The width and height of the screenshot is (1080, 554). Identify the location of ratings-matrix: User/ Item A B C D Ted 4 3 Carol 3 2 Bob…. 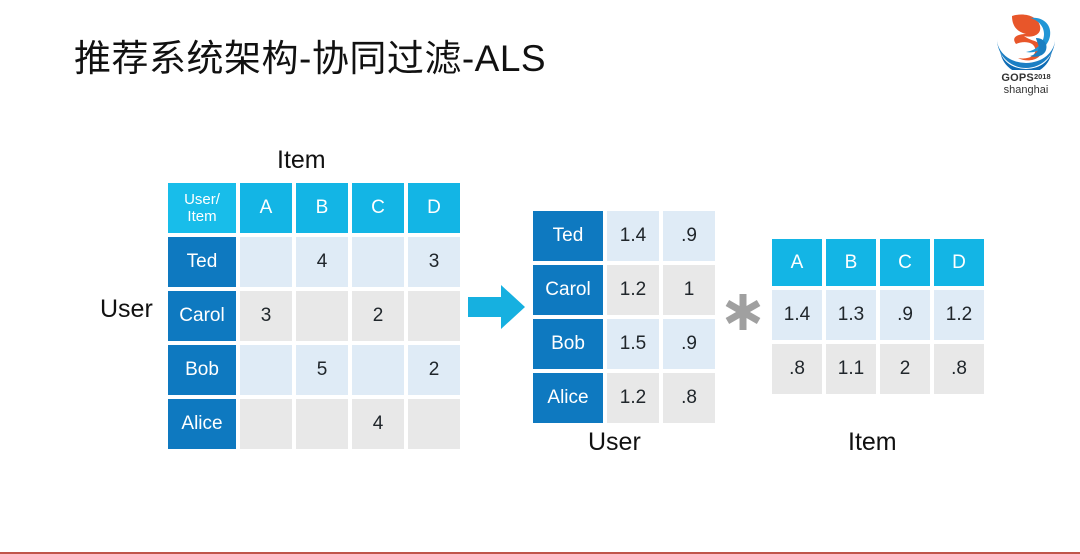
(314, 316).